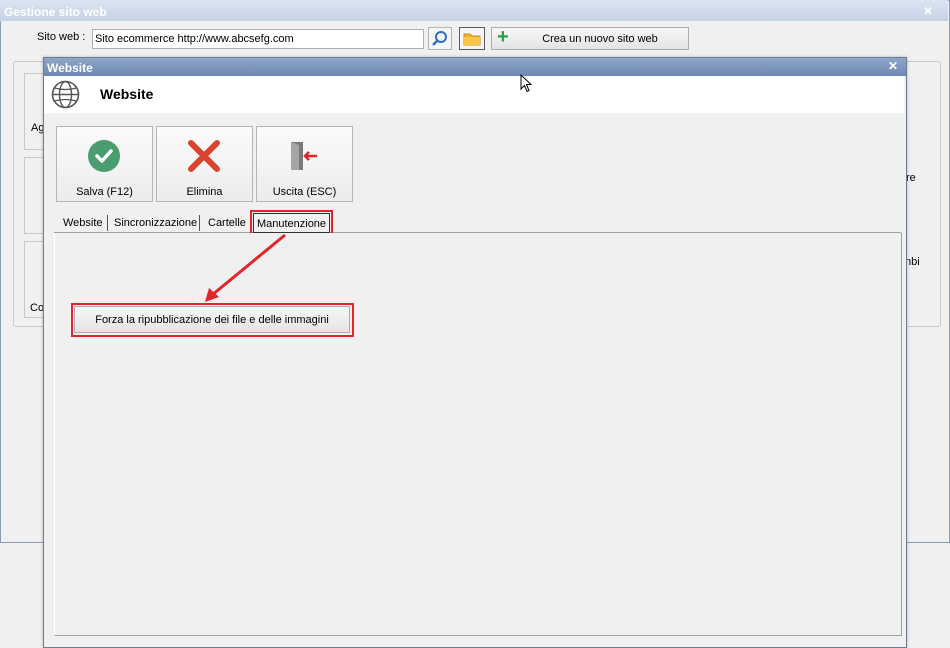 The image size is (950, 648). I want to click on dialog-close-icon: ✕, so click(893, 66).